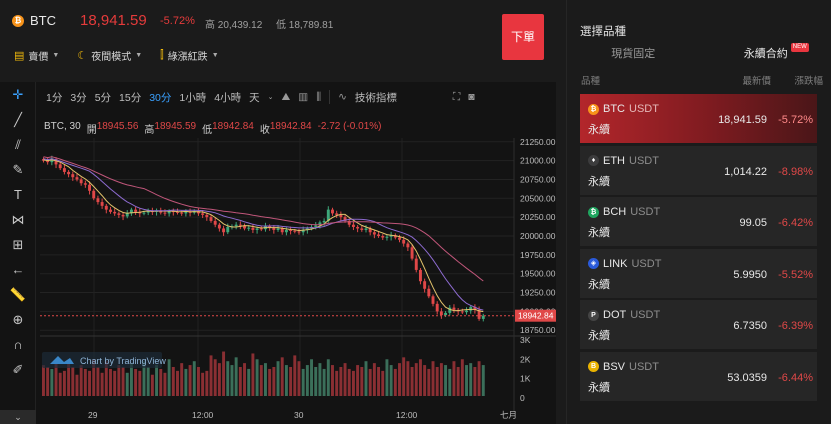  What do you see at coordinates (538, 330) in the screenshot?
I see `y-tick-label: 18750.00` at bounding box center [538, 330].